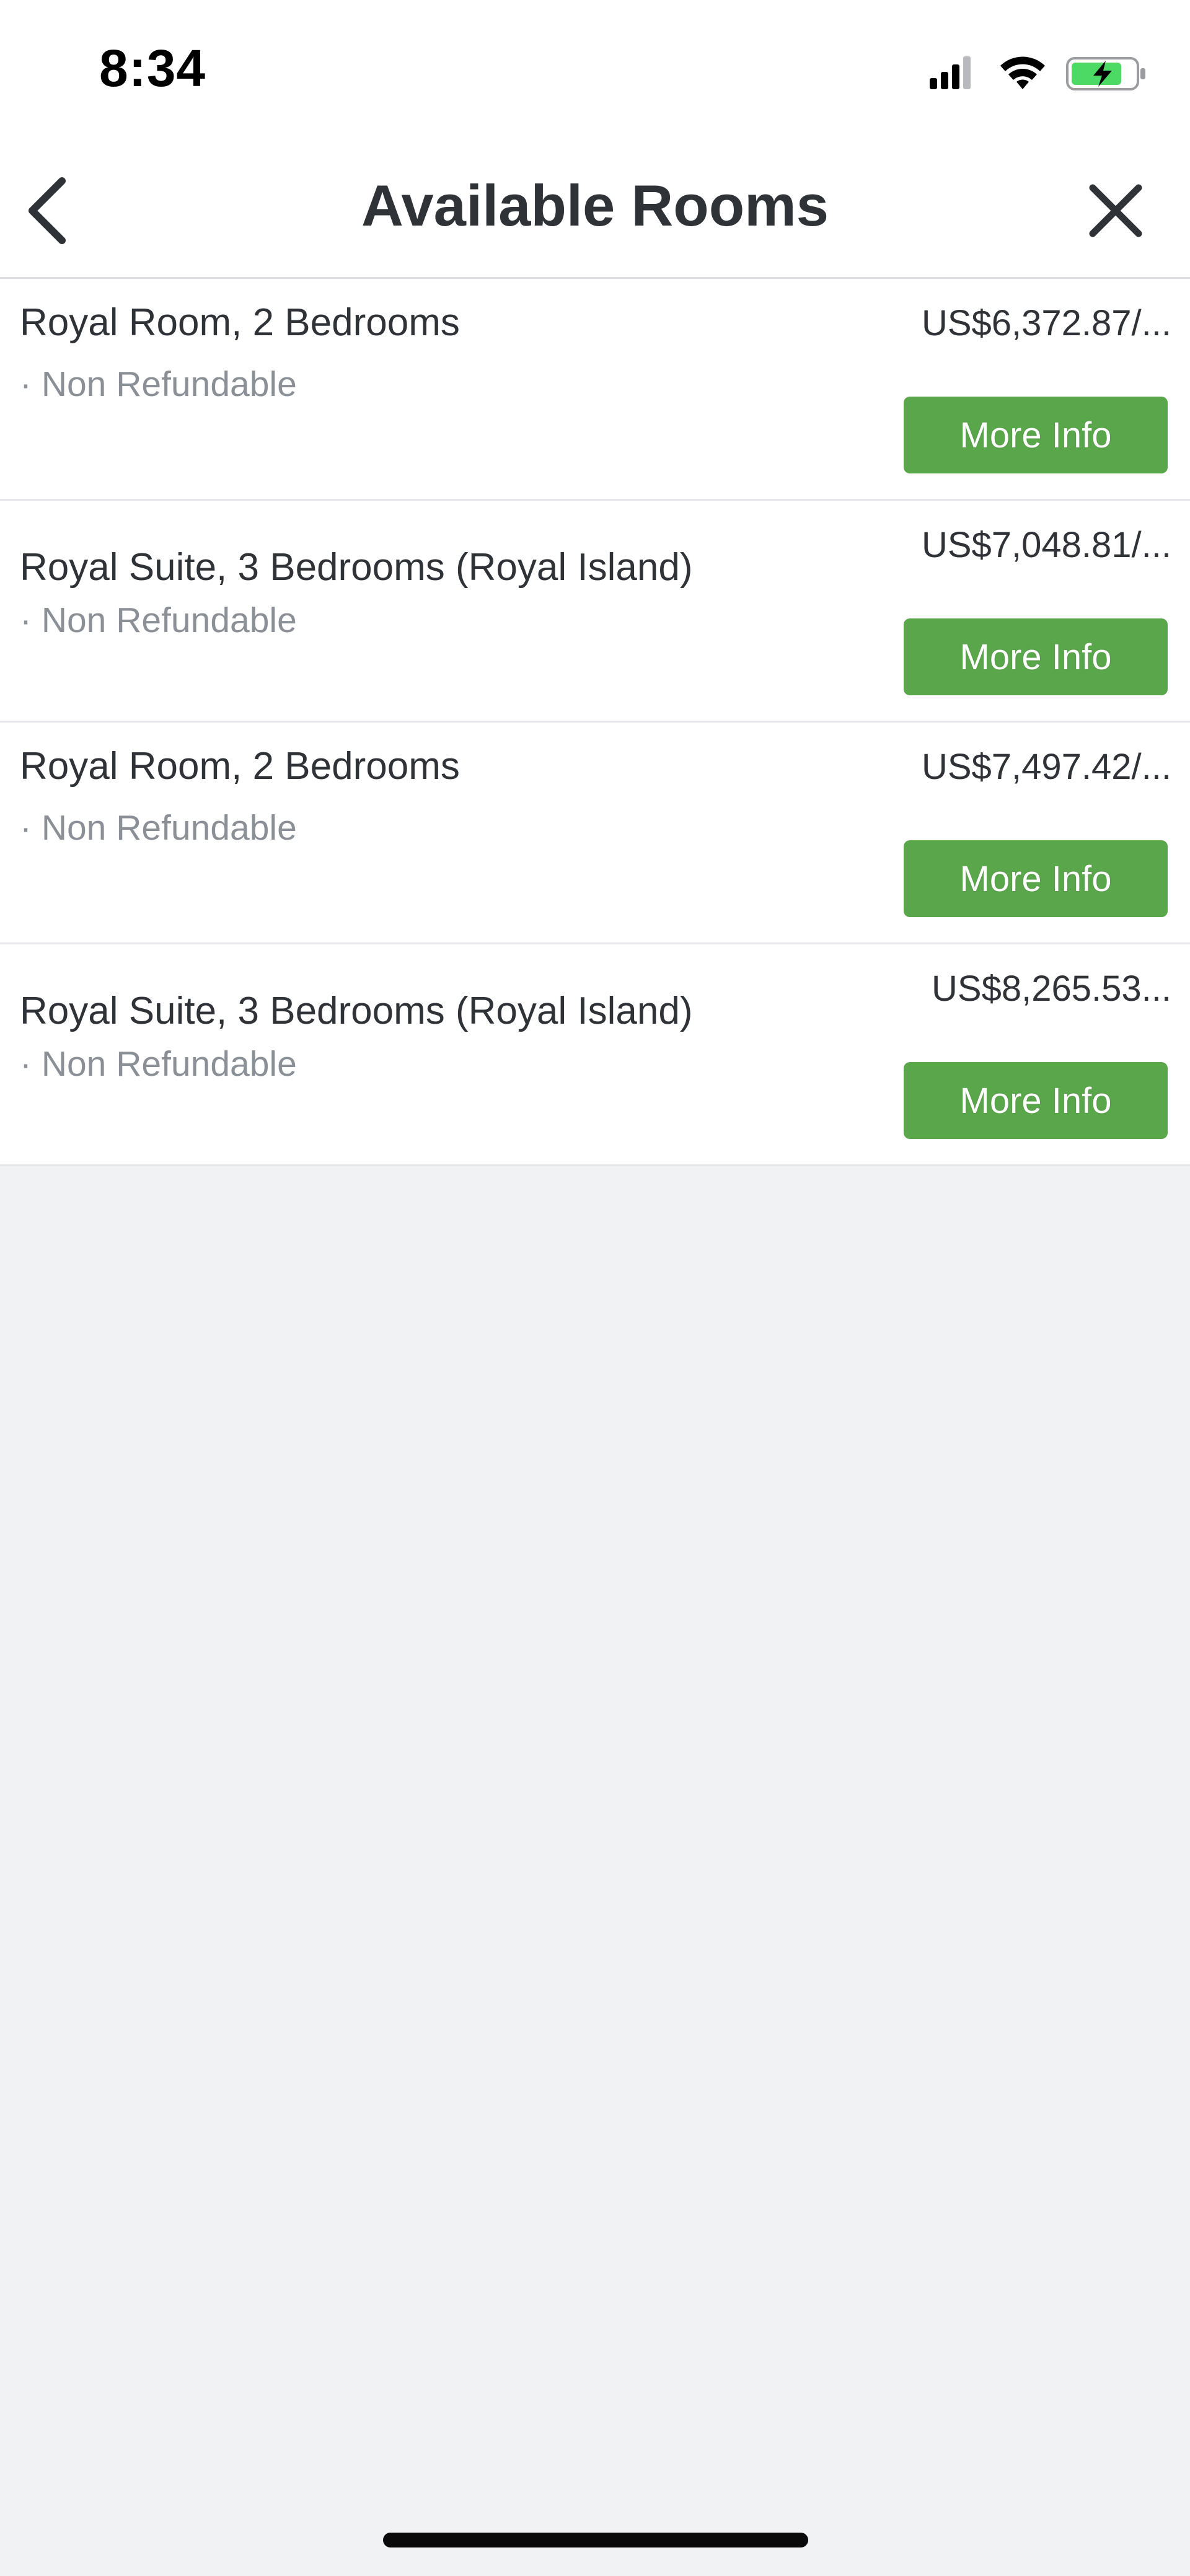  I want to click on nav-bar: Available Rooms, so click(595, 201).